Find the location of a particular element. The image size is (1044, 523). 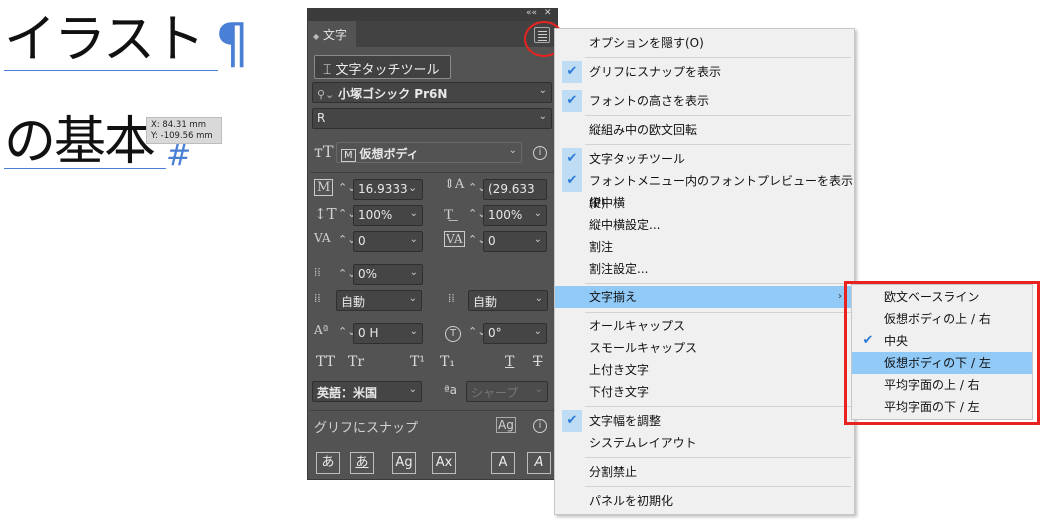

menu-item-subscript: 下付き文字 is located at coordinates (704, 392).